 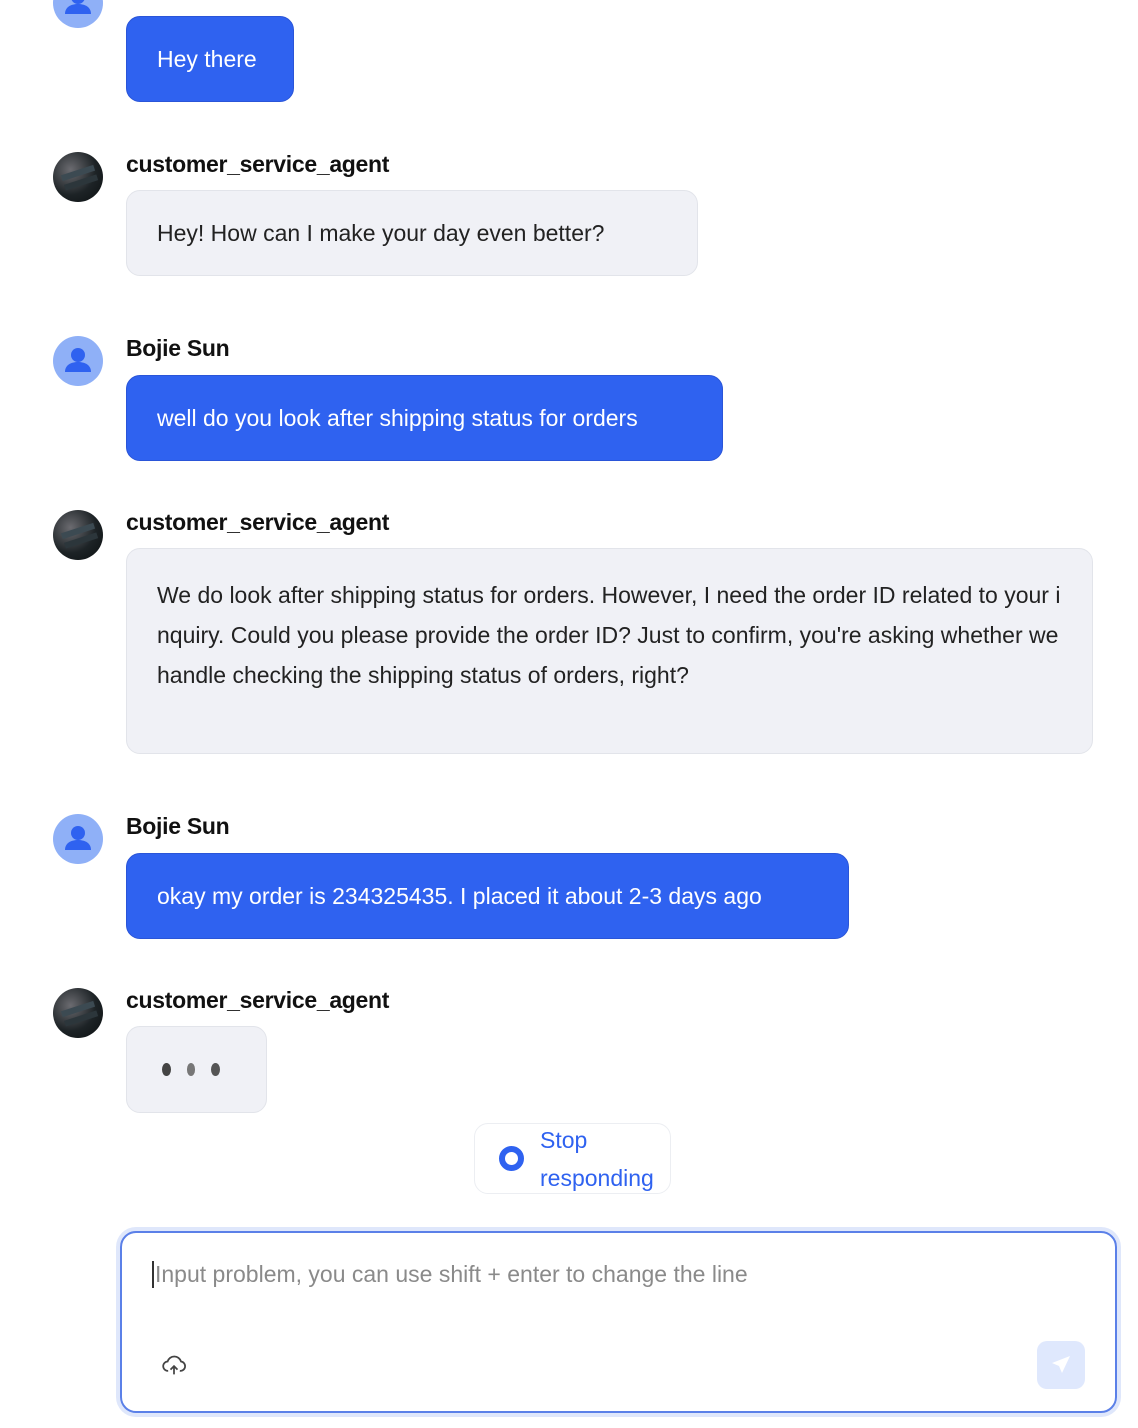 I want to click on cloud-upload-icon, so click(x=174, y=1365).